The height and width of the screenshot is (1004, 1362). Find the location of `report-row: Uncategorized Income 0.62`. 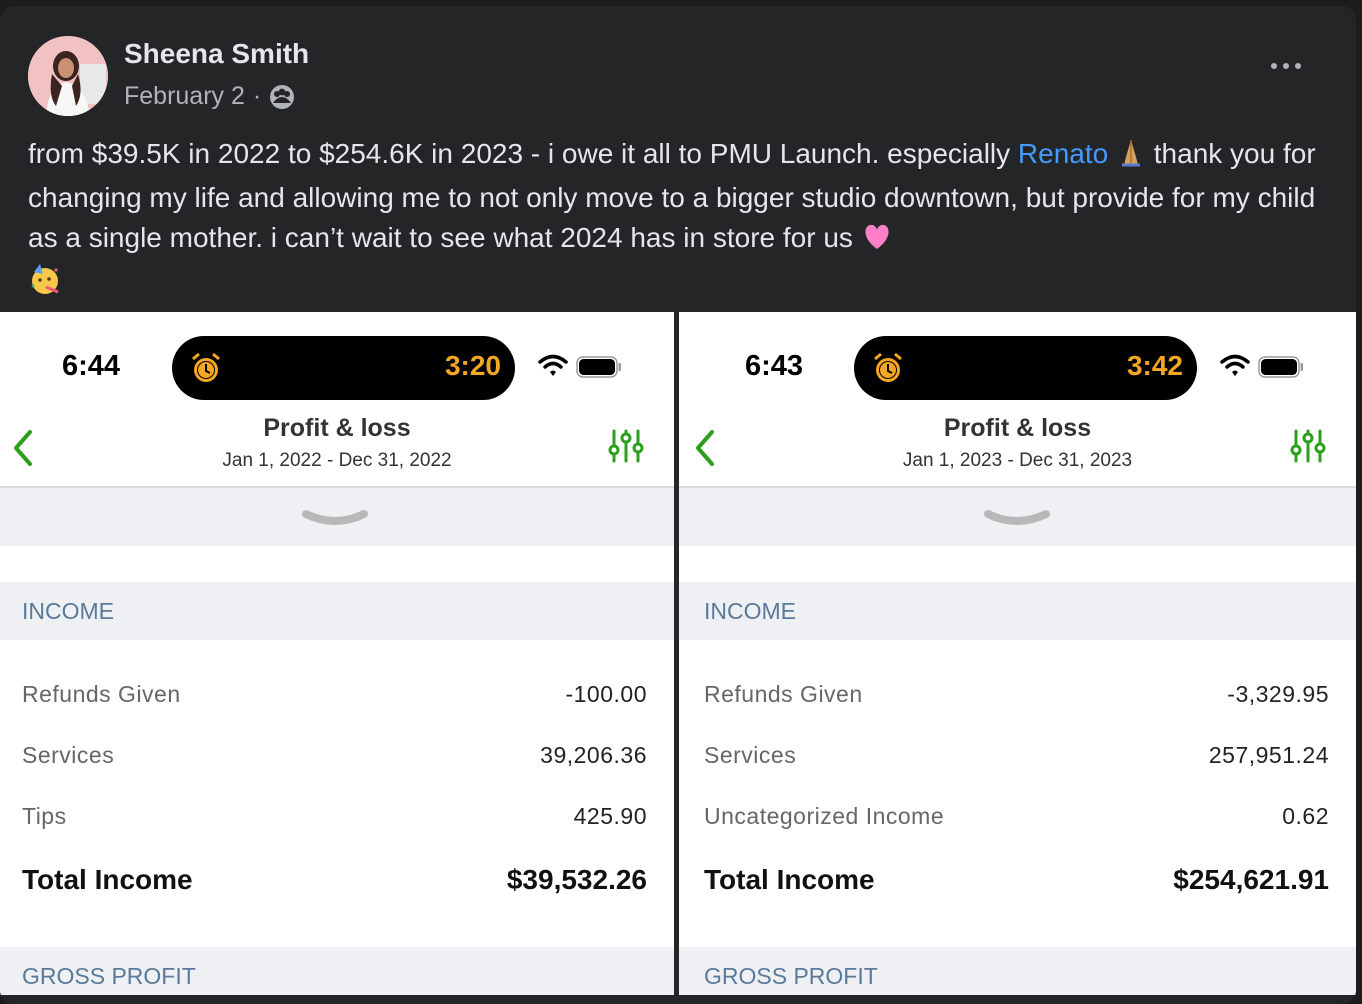

report-row: Uncategorized Income 0.62 is located at coordinates (1017, 816).